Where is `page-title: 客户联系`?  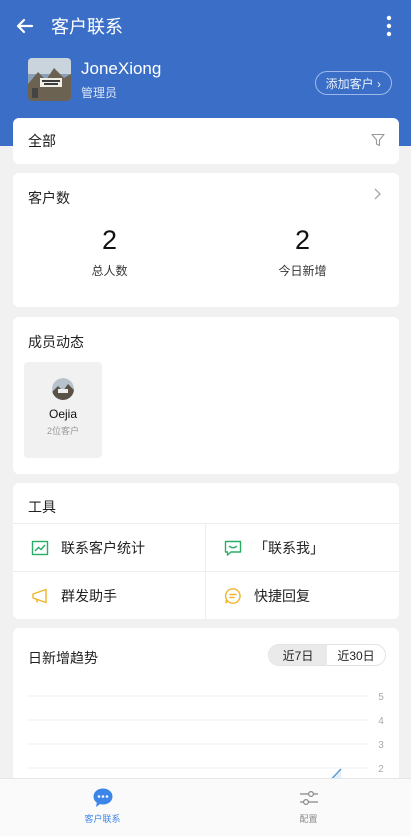 page-title: 客户联系 is located at coordinates (87, 27).